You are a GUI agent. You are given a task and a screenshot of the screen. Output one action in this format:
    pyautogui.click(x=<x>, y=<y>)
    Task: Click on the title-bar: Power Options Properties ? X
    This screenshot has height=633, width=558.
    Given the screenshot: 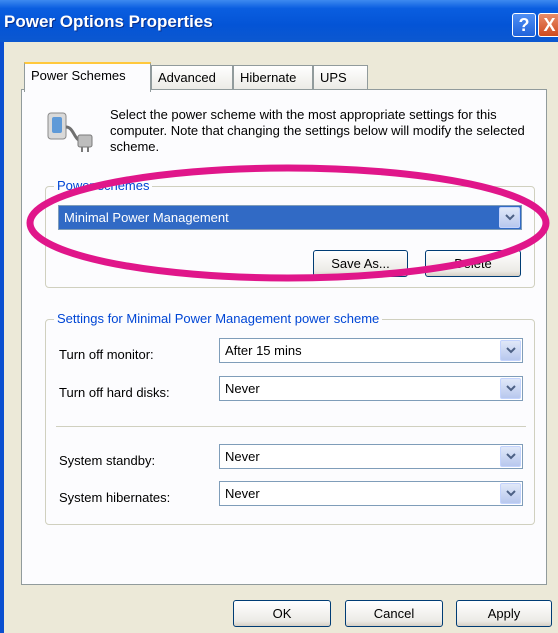 What is the action you would take?
    pyautogui.click(x=279, y=21)
    